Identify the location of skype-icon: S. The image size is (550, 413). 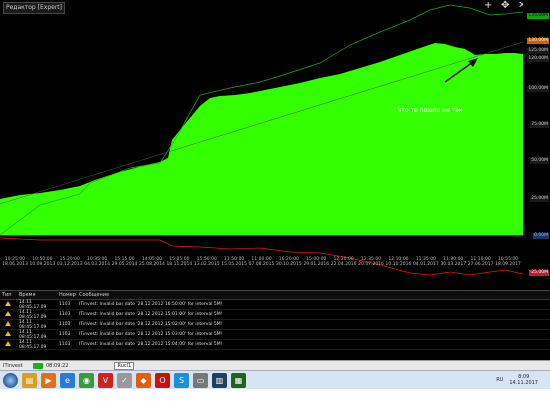
(181, 380).